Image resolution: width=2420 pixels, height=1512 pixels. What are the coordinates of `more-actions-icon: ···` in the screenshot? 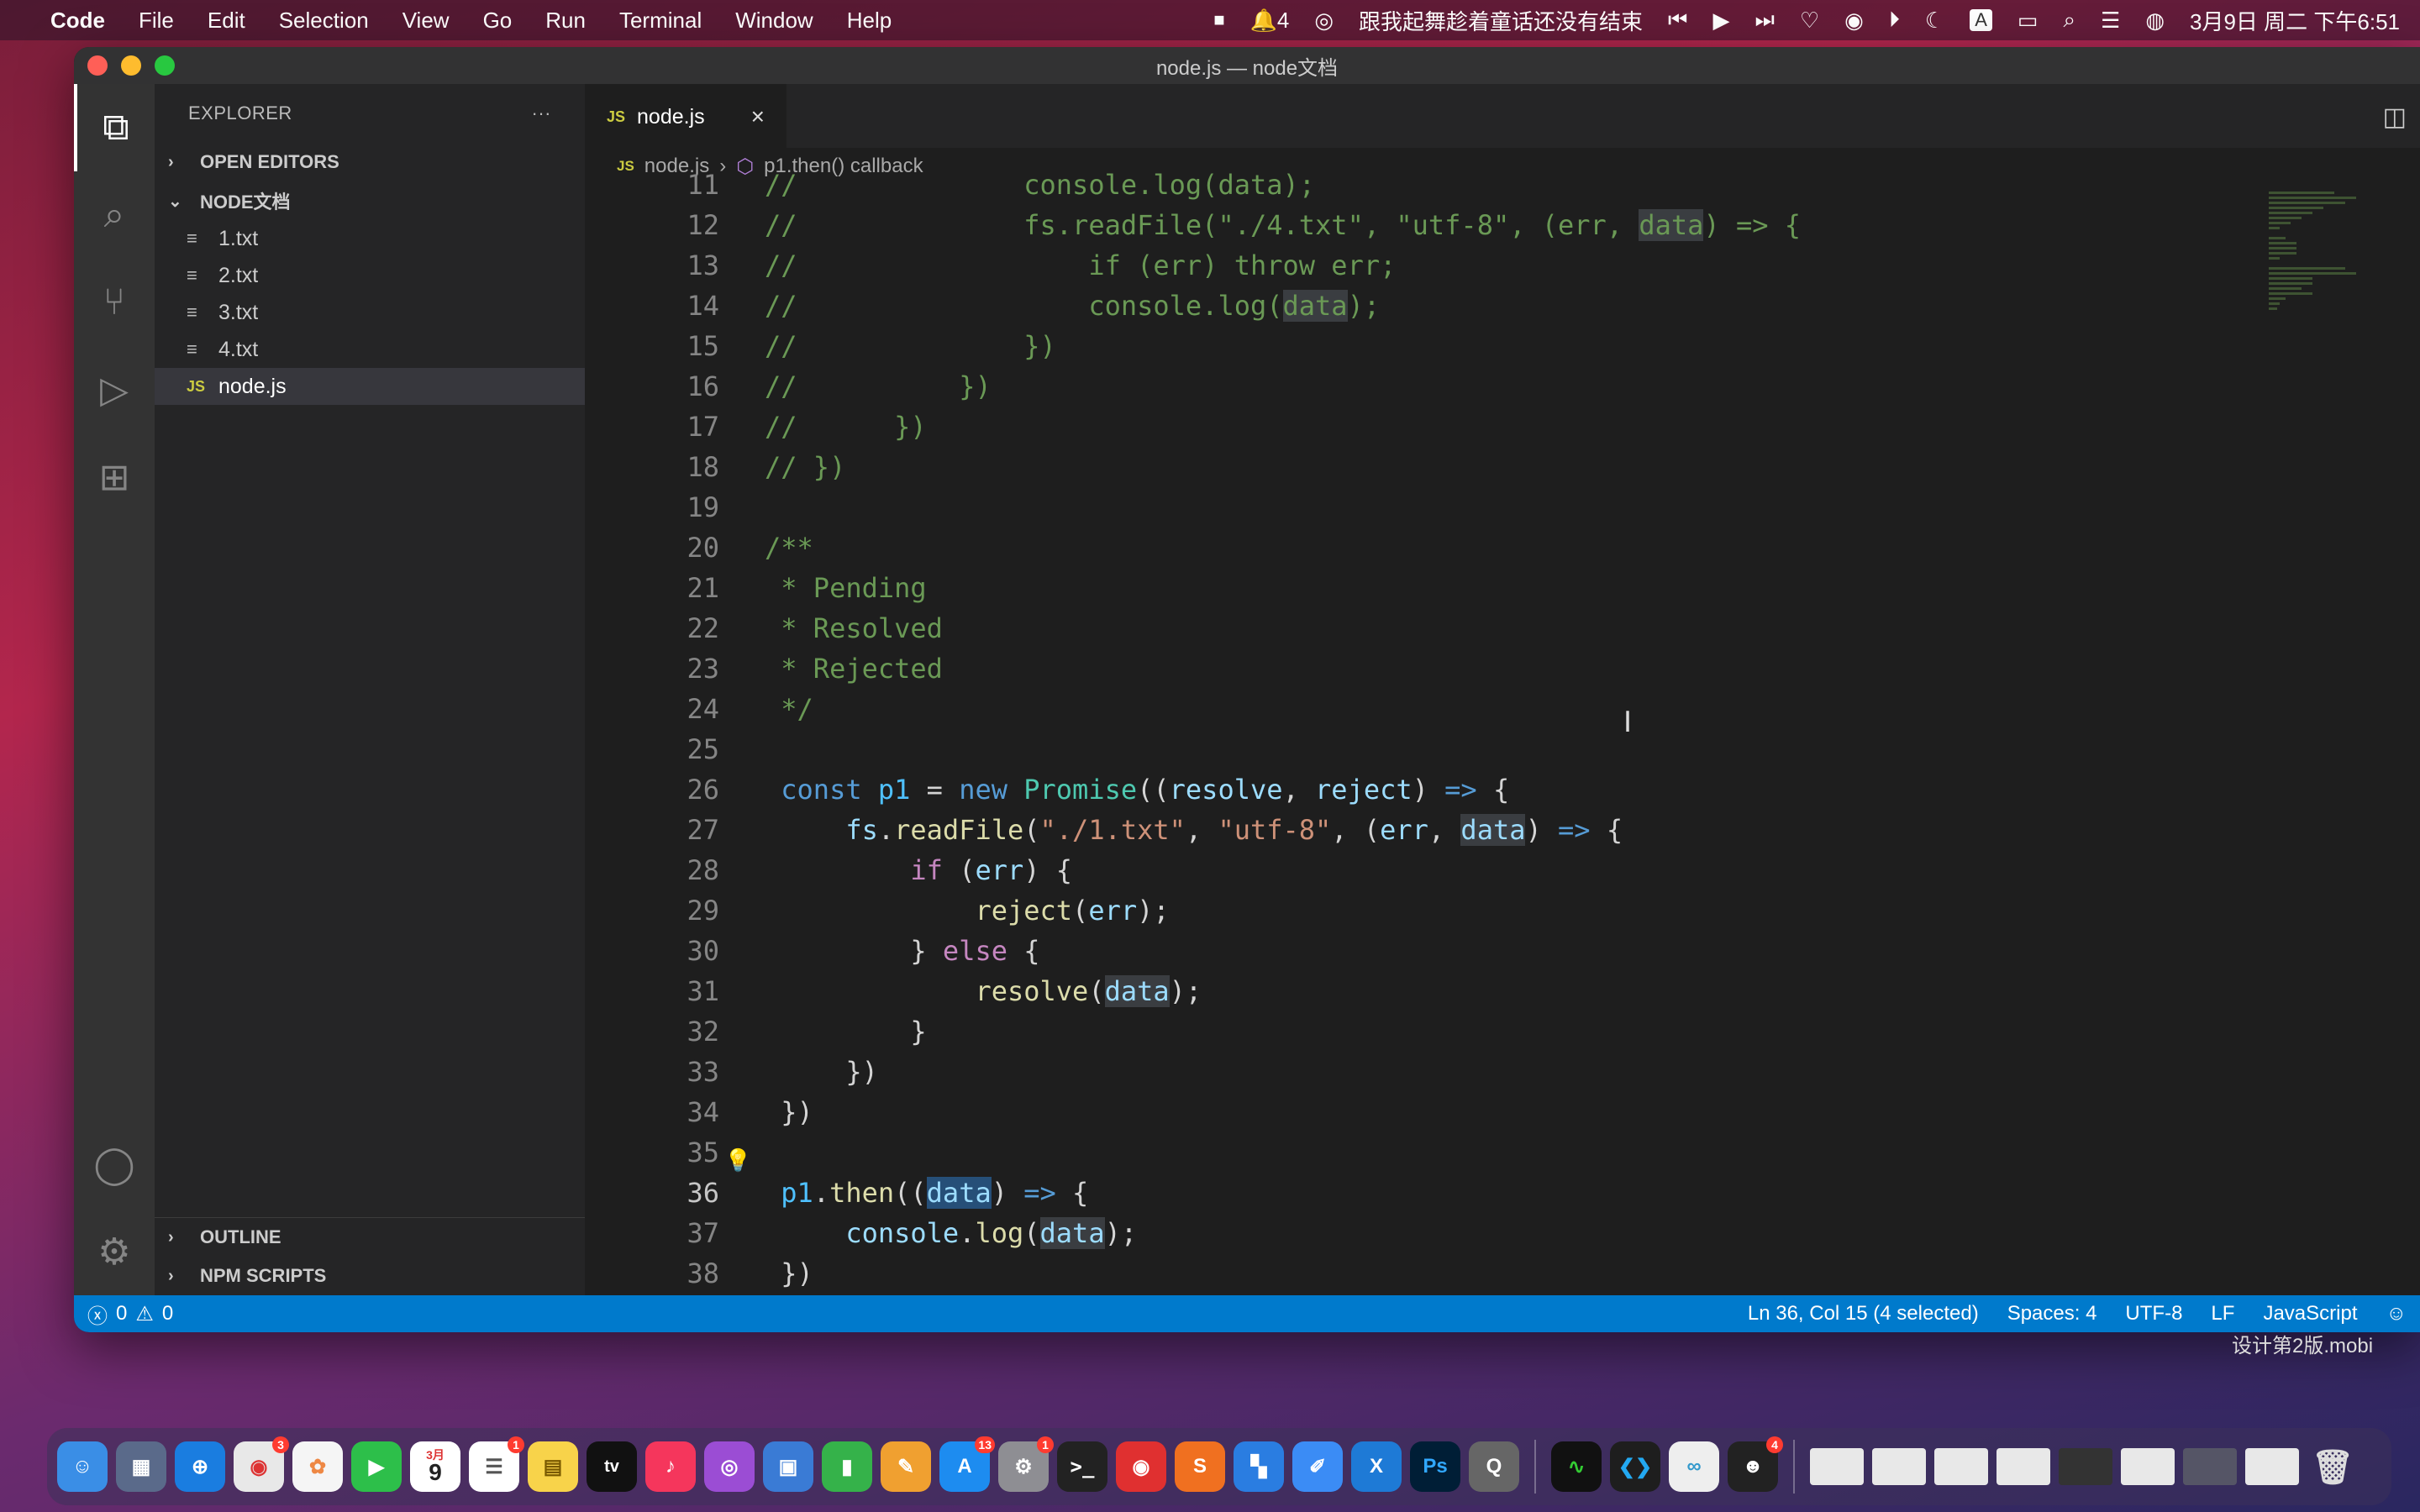 It's located at (541, 113).